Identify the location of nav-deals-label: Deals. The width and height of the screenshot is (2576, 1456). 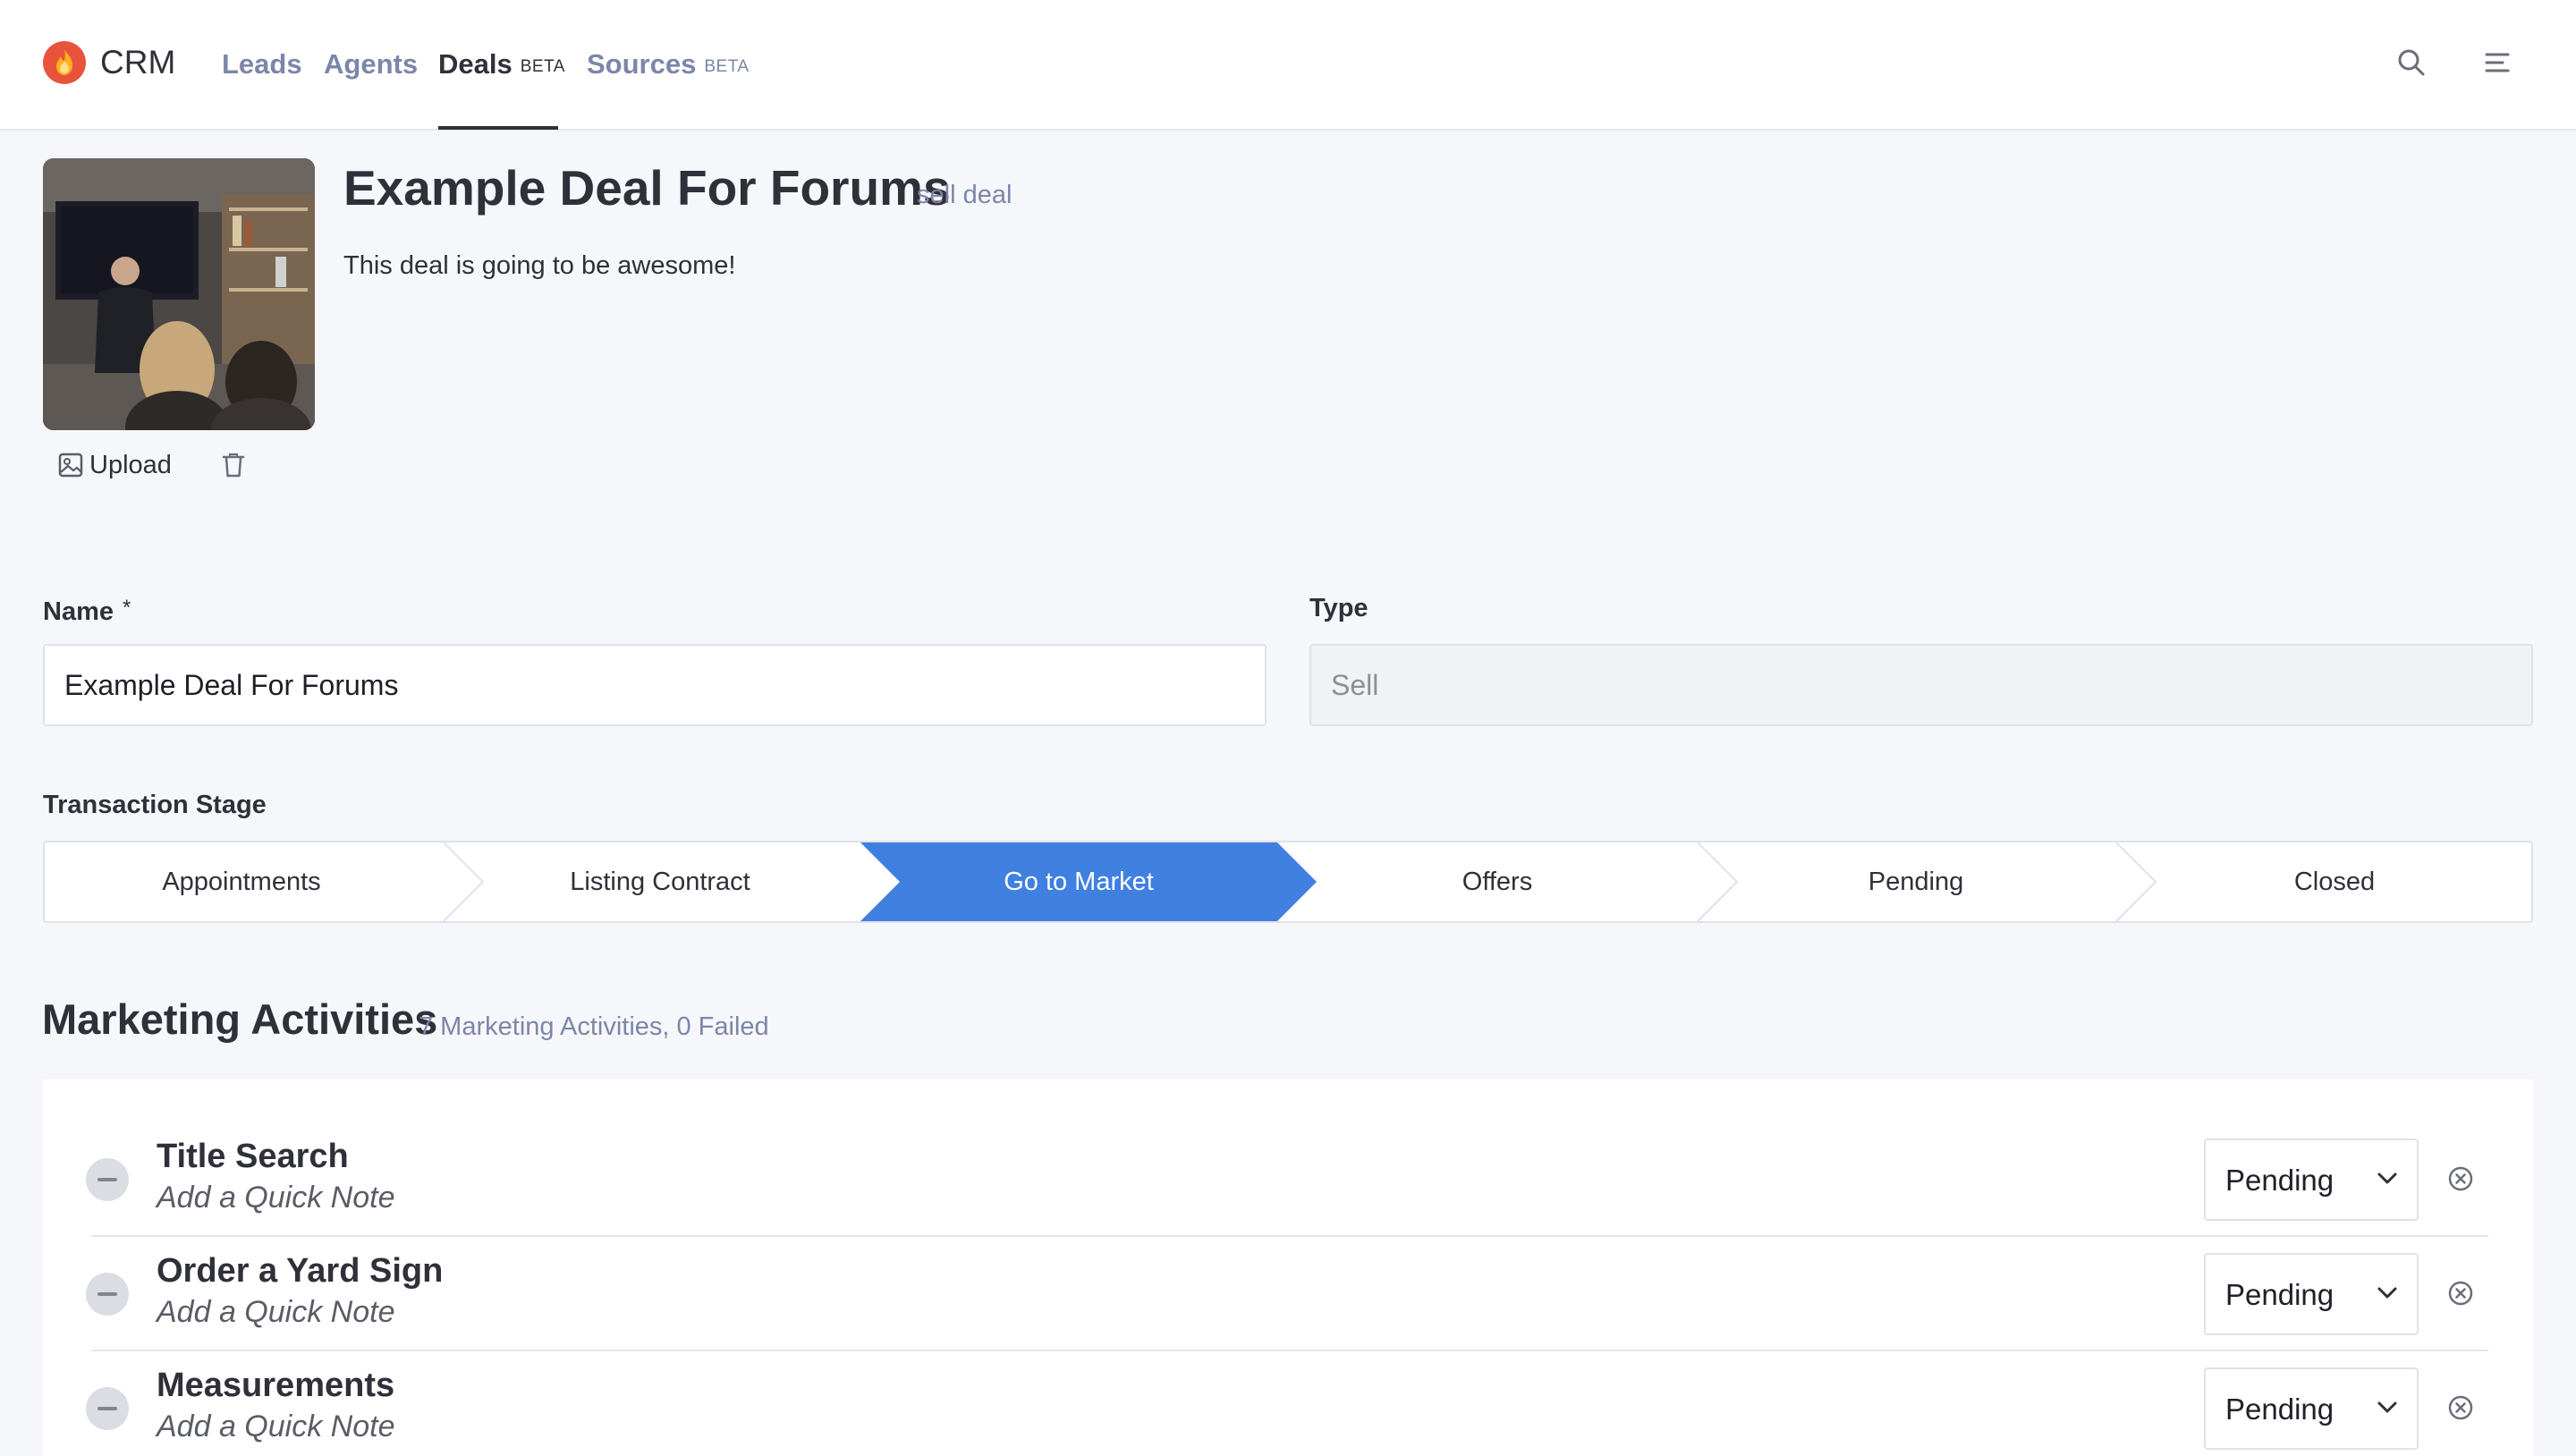
(475, 64).